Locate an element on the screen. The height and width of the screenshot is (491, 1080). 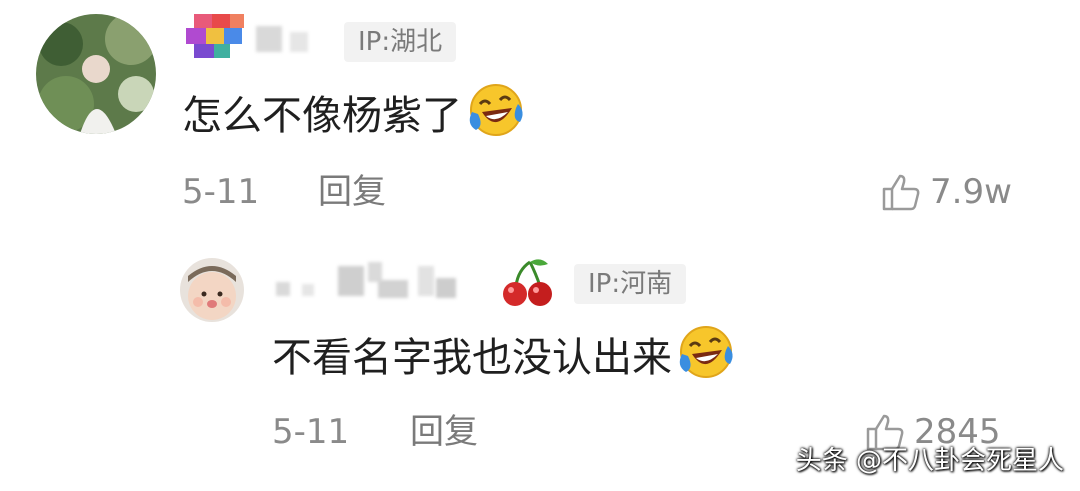
comment-text-content: 不看名字我也没认出来 is located at coordinates (472, 358).